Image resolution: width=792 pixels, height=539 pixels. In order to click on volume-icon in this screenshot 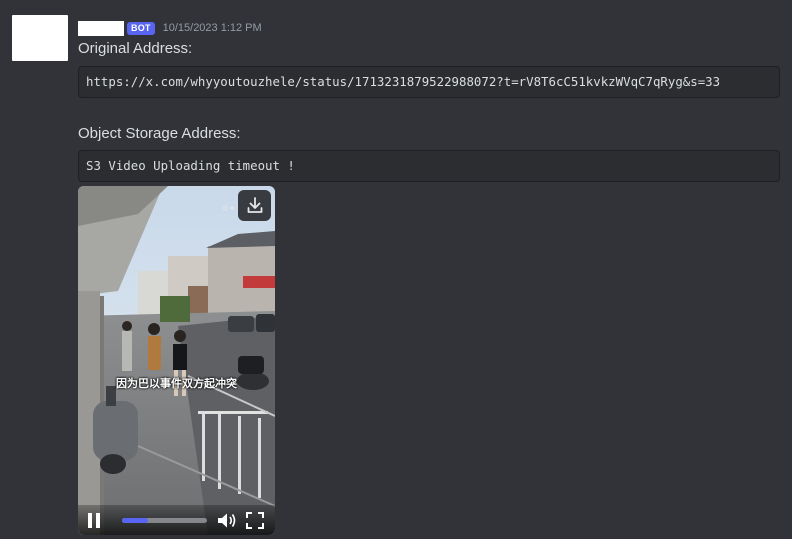, I will do `click(227, 520)`.